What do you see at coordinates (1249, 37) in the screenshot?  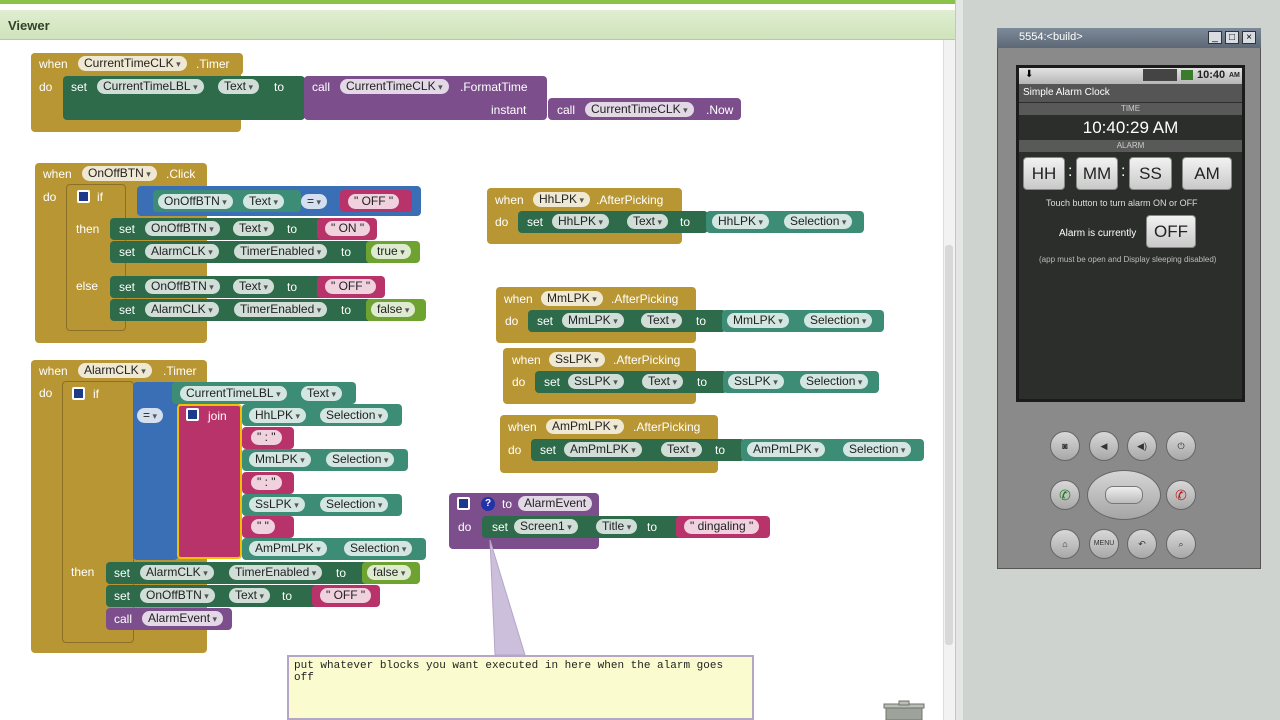 I see `close-icon: ×` at bounding box center [1249, 37].